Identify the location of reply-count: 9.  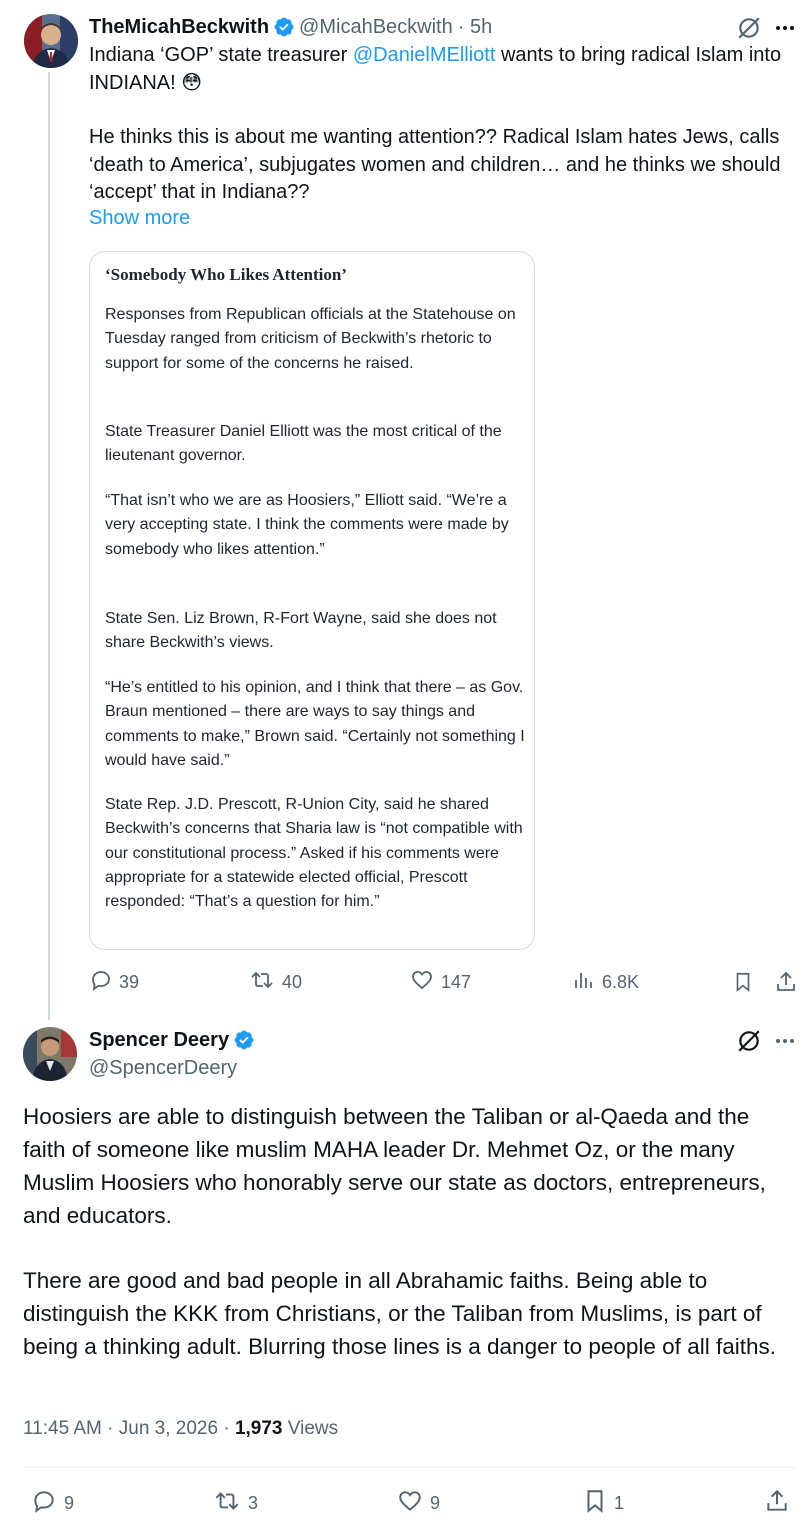
(69, 1503).